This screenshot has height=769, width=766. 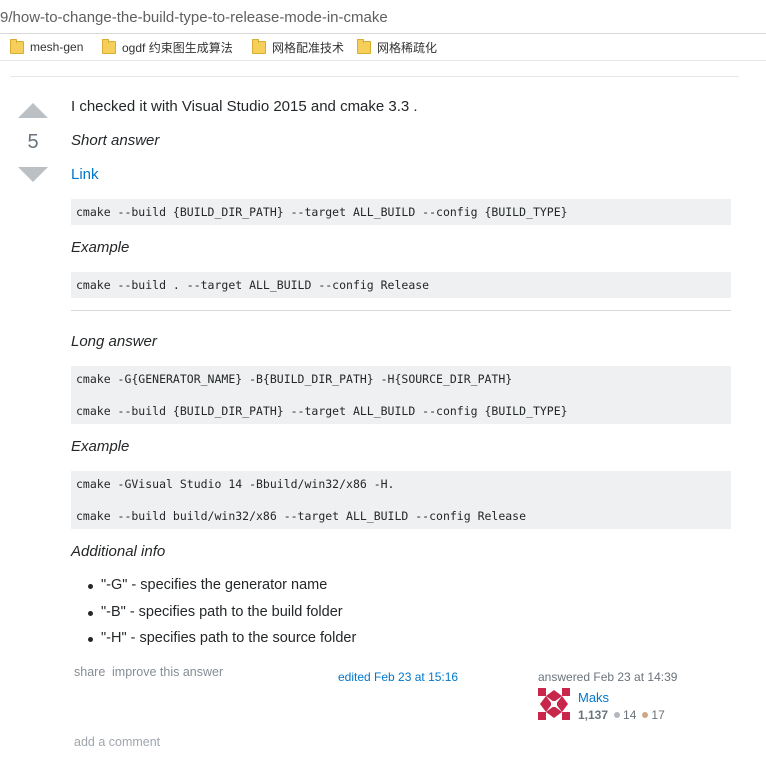 I want to click on bookmark-label: ogdf 约束图生成算法, so click(x=177, y=47).